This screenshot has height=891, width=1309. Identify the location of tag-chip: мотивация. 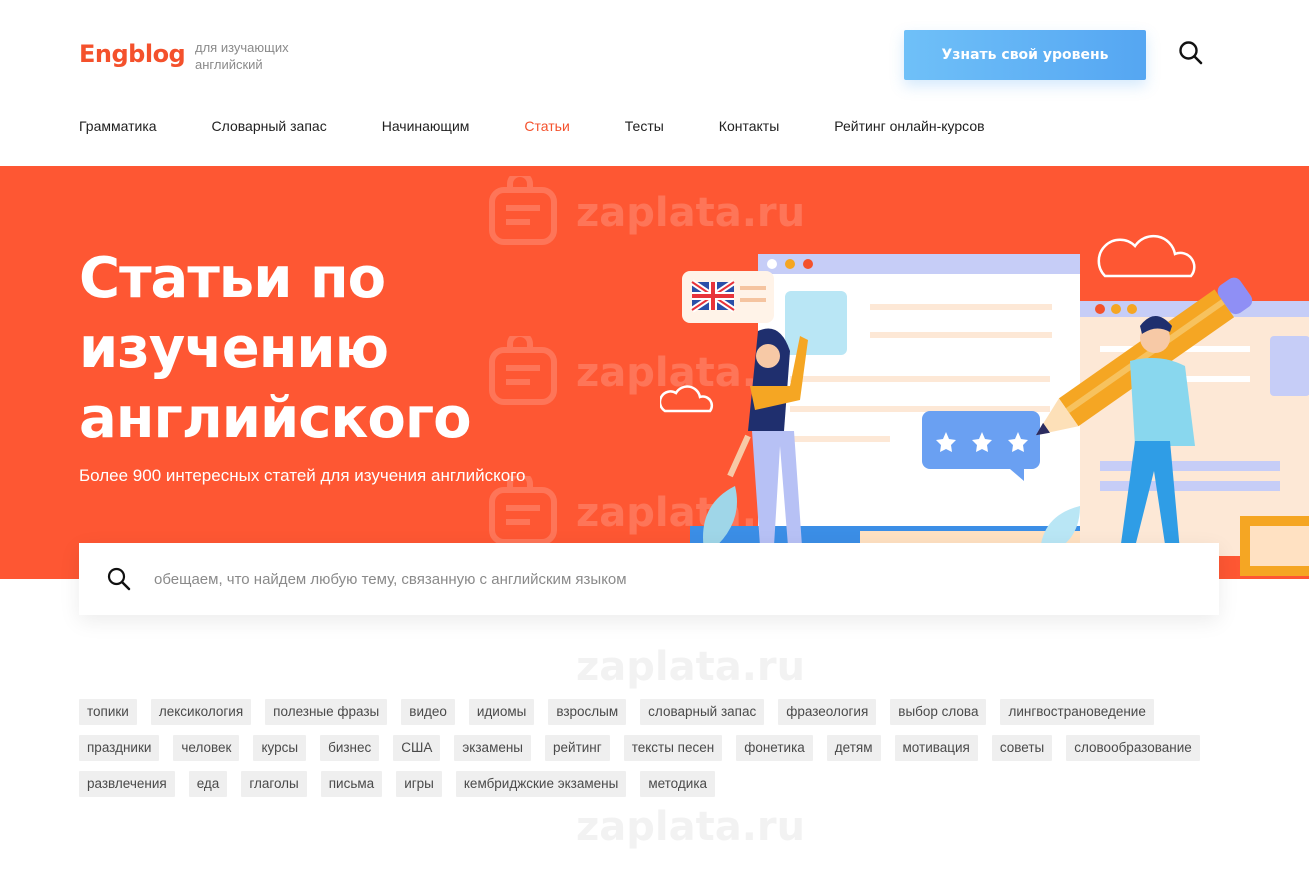
(936, 748).